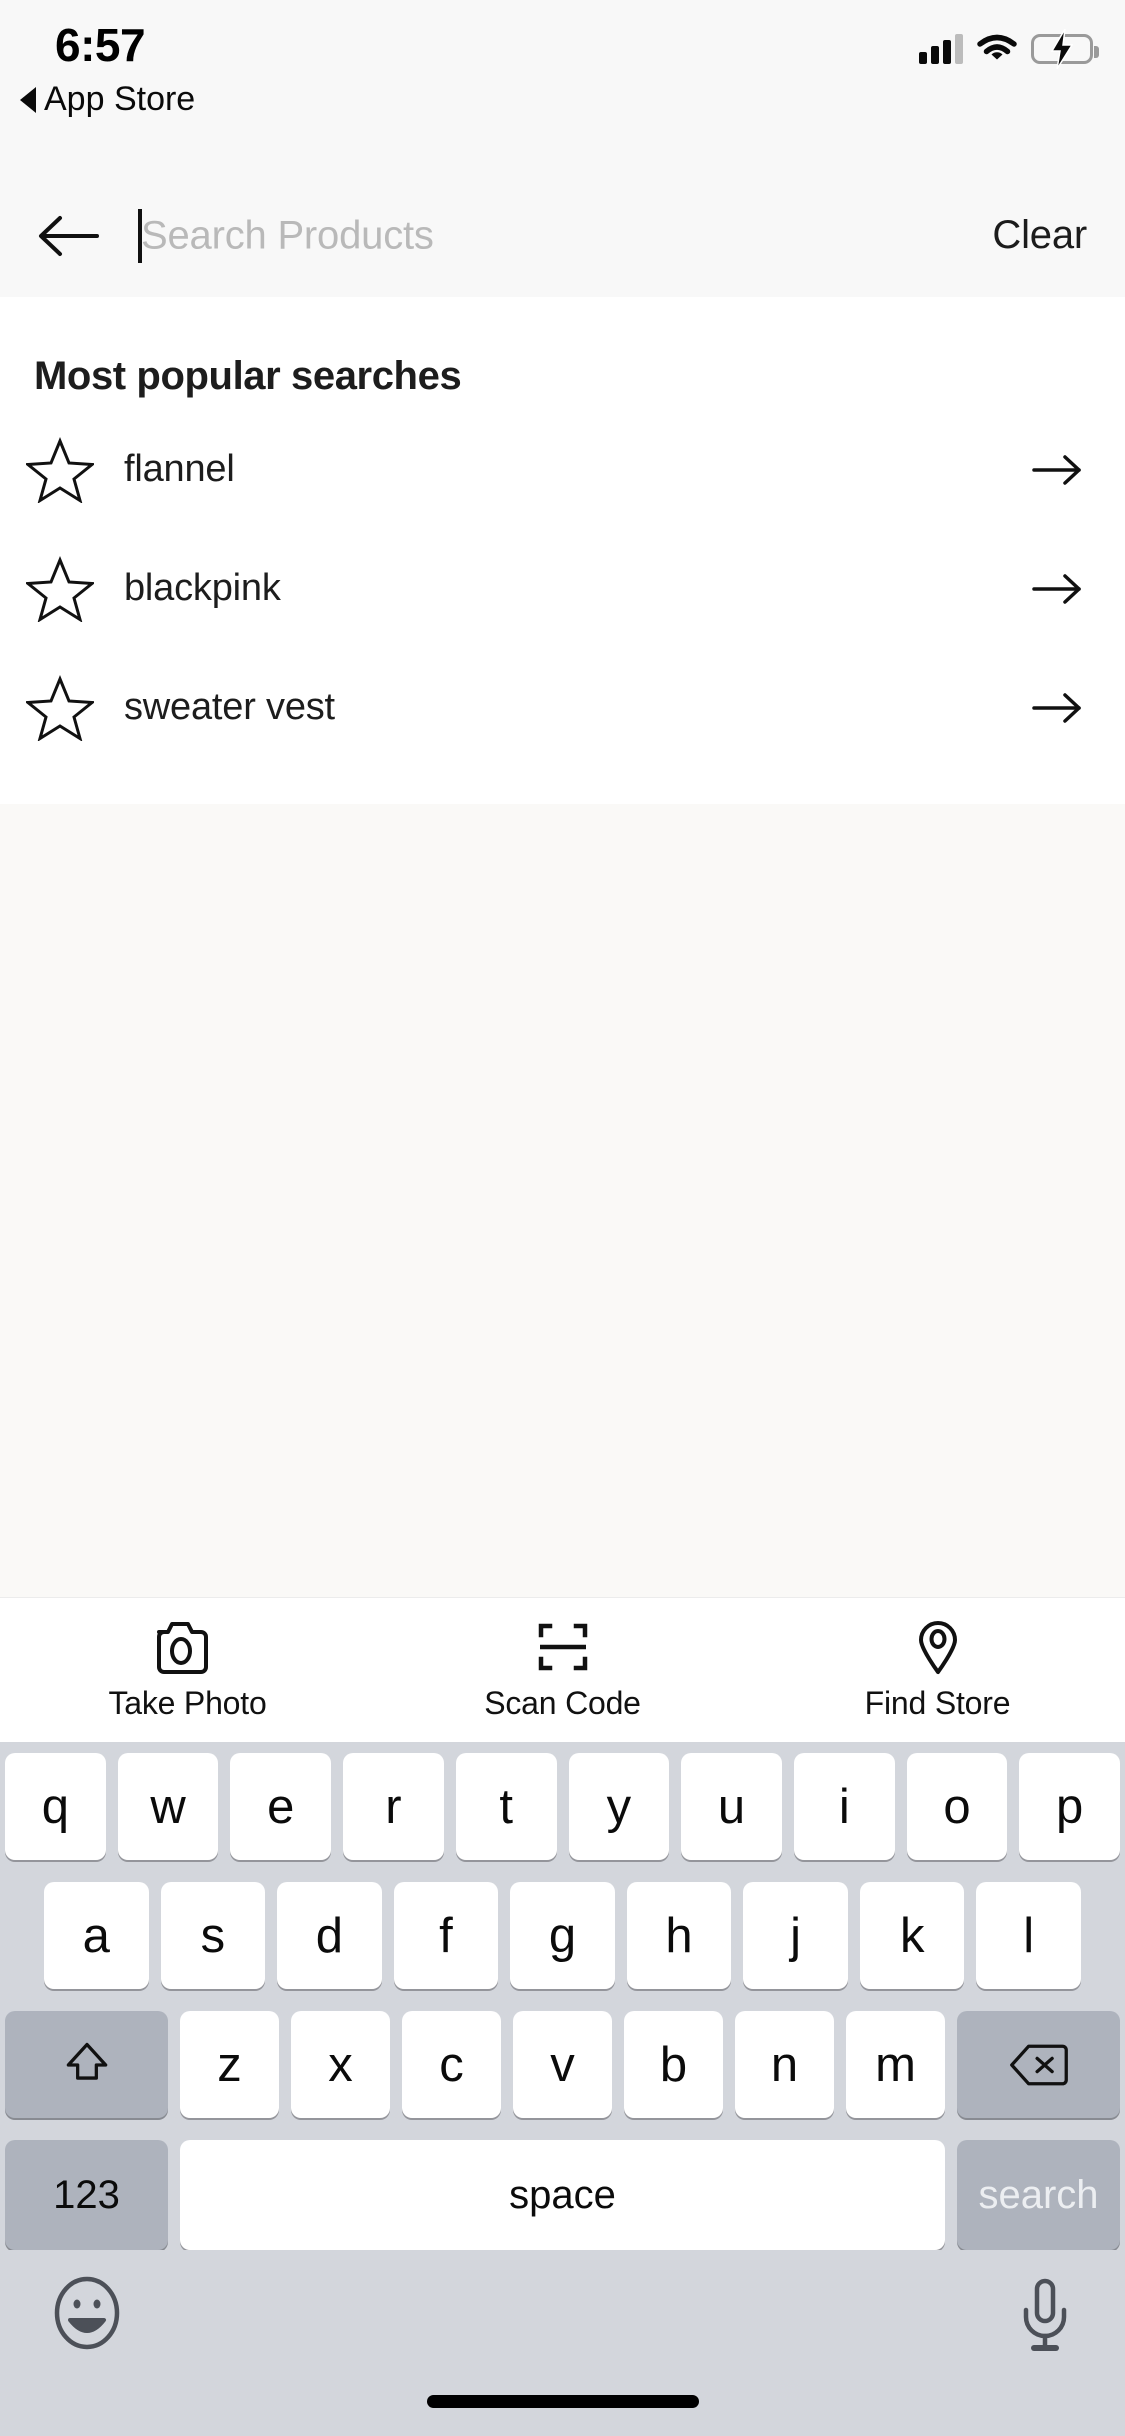  Describe the element at coordinates (96, 1935) in the screenshot. I see `key-a: a` at that location.